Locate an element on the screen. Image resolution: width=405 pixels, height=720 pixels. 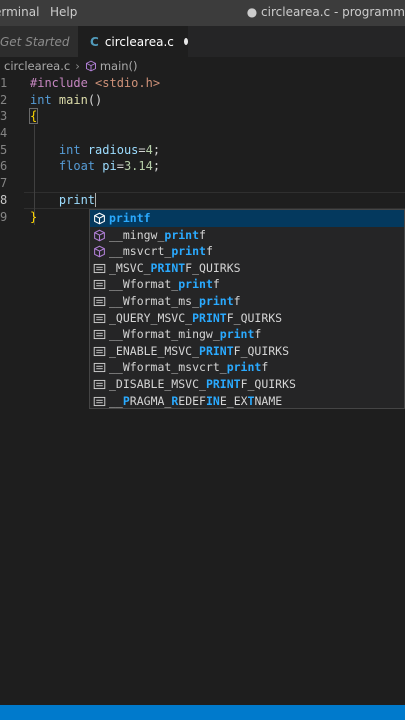
suggestion-item: __mingw_printf is located at coordinates (247, 235).